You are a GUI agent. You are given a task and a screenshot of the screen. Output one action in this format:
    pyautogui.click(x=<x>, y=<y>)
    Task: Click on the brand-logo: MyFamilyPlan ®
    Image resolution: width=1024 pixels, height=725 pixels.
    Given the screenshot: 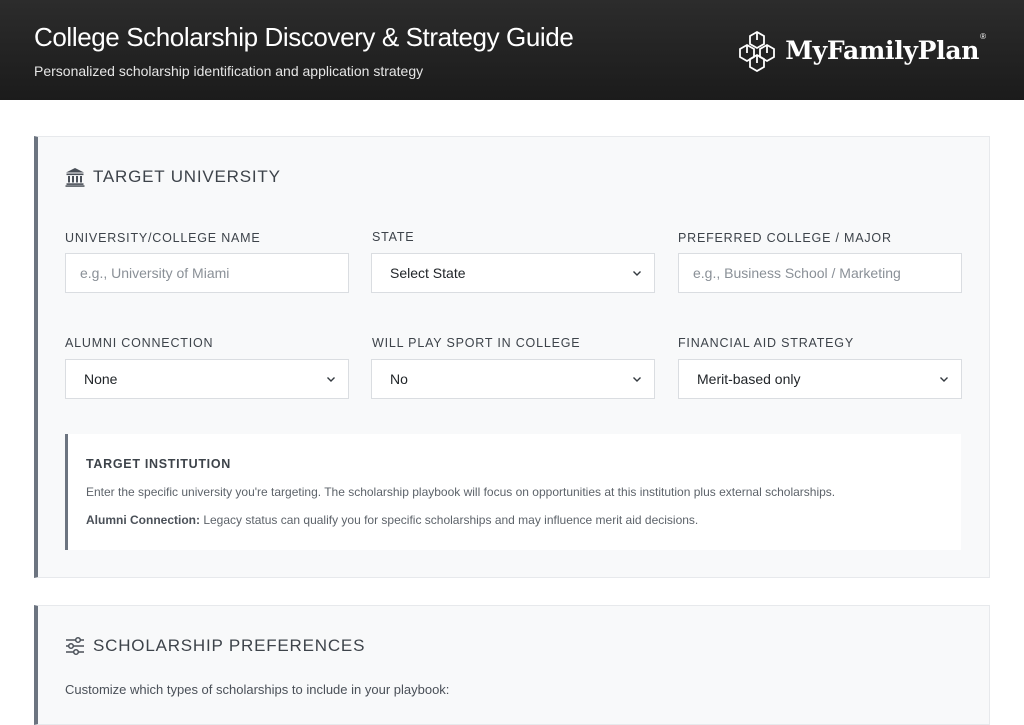 What is the action you would take?
    pyautogui.click(x=860, y=50)
    